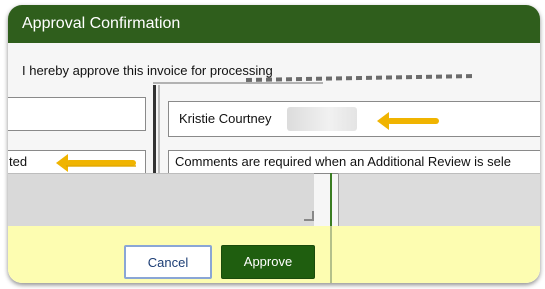 The width and height of the screenshot is (545, 289). Describe the element at coordinates (322, 119) in the screenshot. I see `redacted-name-part` at that location.